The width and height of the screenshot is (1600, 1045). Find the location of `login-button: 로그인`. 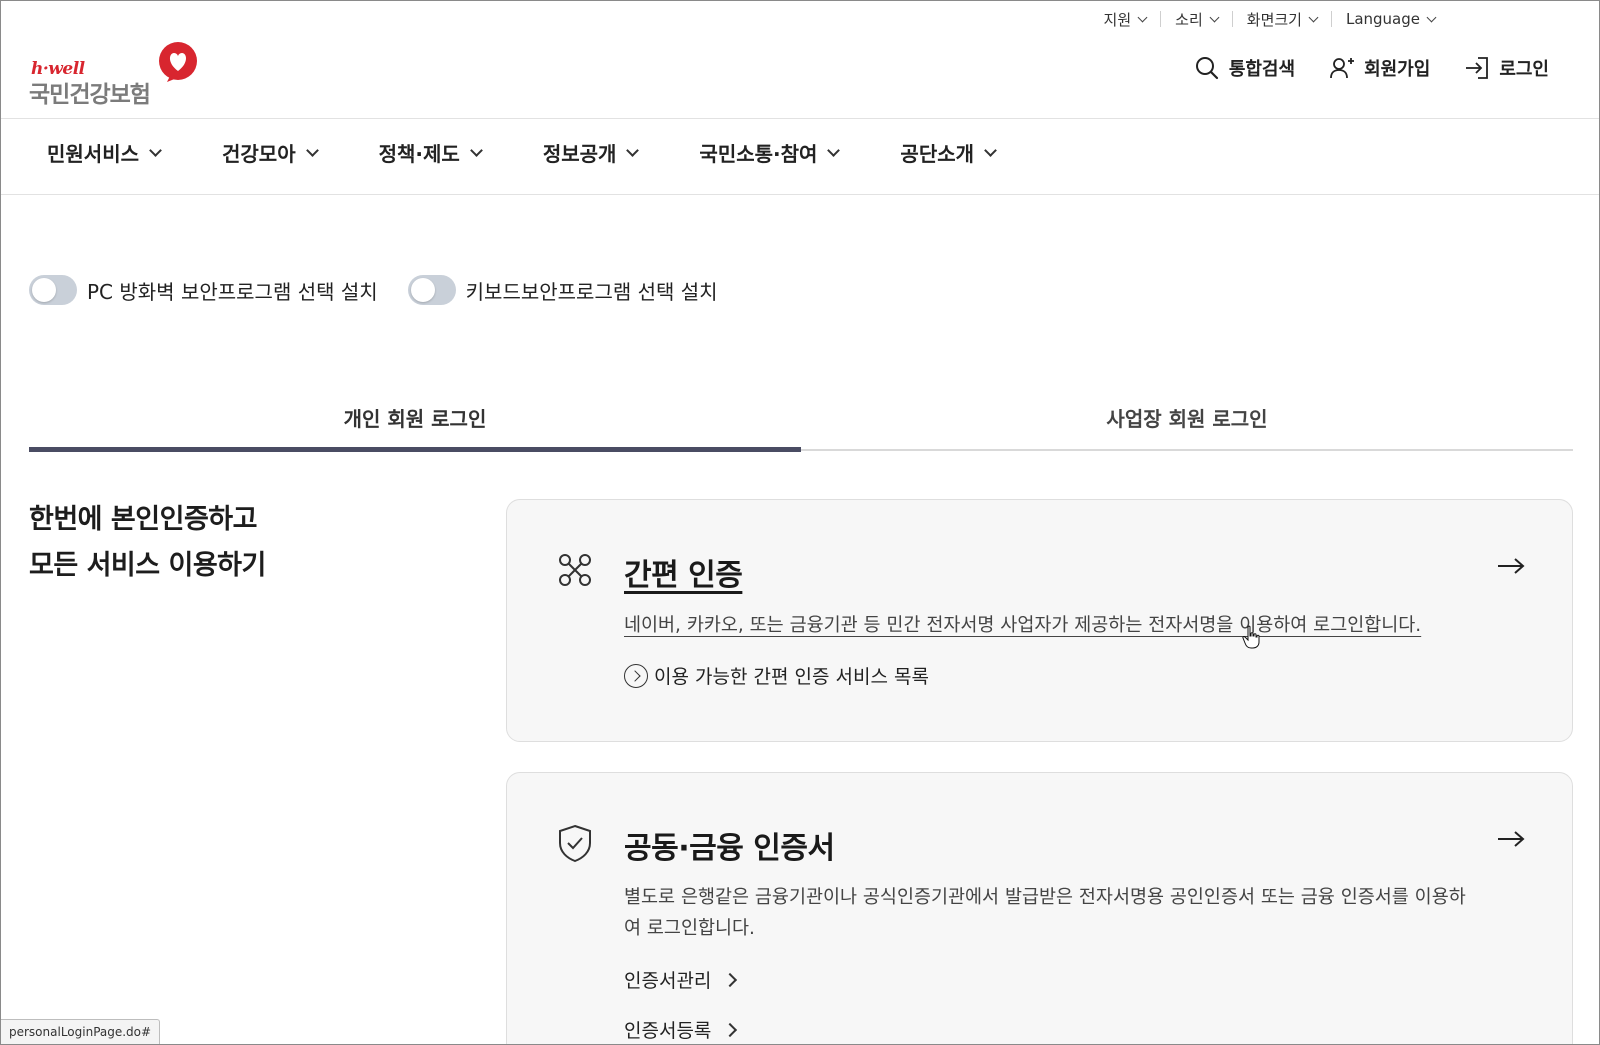

login-button: 로그인 is located at coordinates (1506, 68).